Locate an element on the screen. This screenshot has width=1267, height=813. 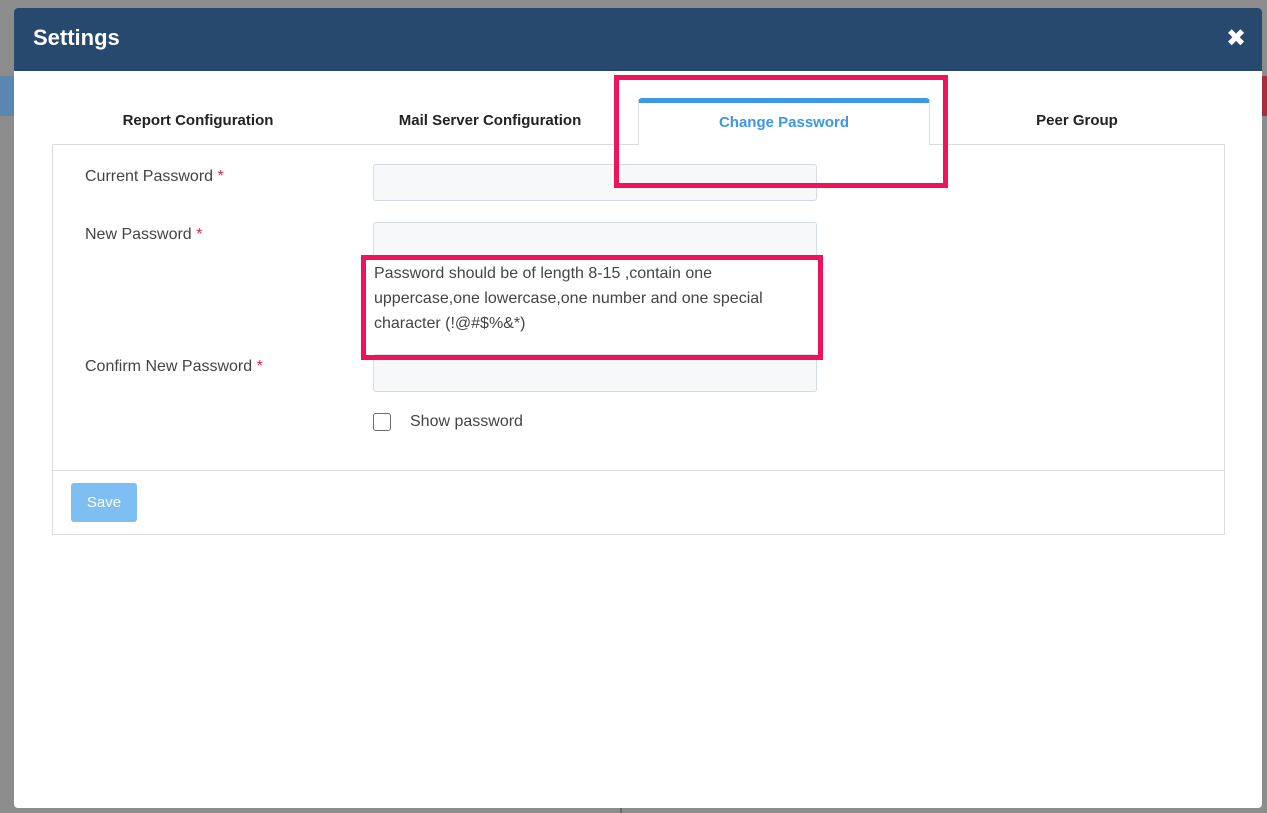
confirm-password-label: Confirm New Password * is located at coordinates (174, 367).